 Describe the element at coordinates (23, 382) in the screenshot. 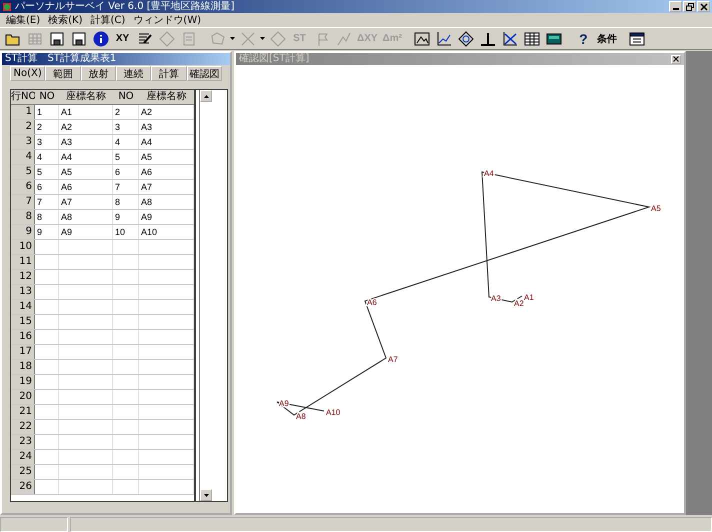

I see `row-number: 19` at that location.